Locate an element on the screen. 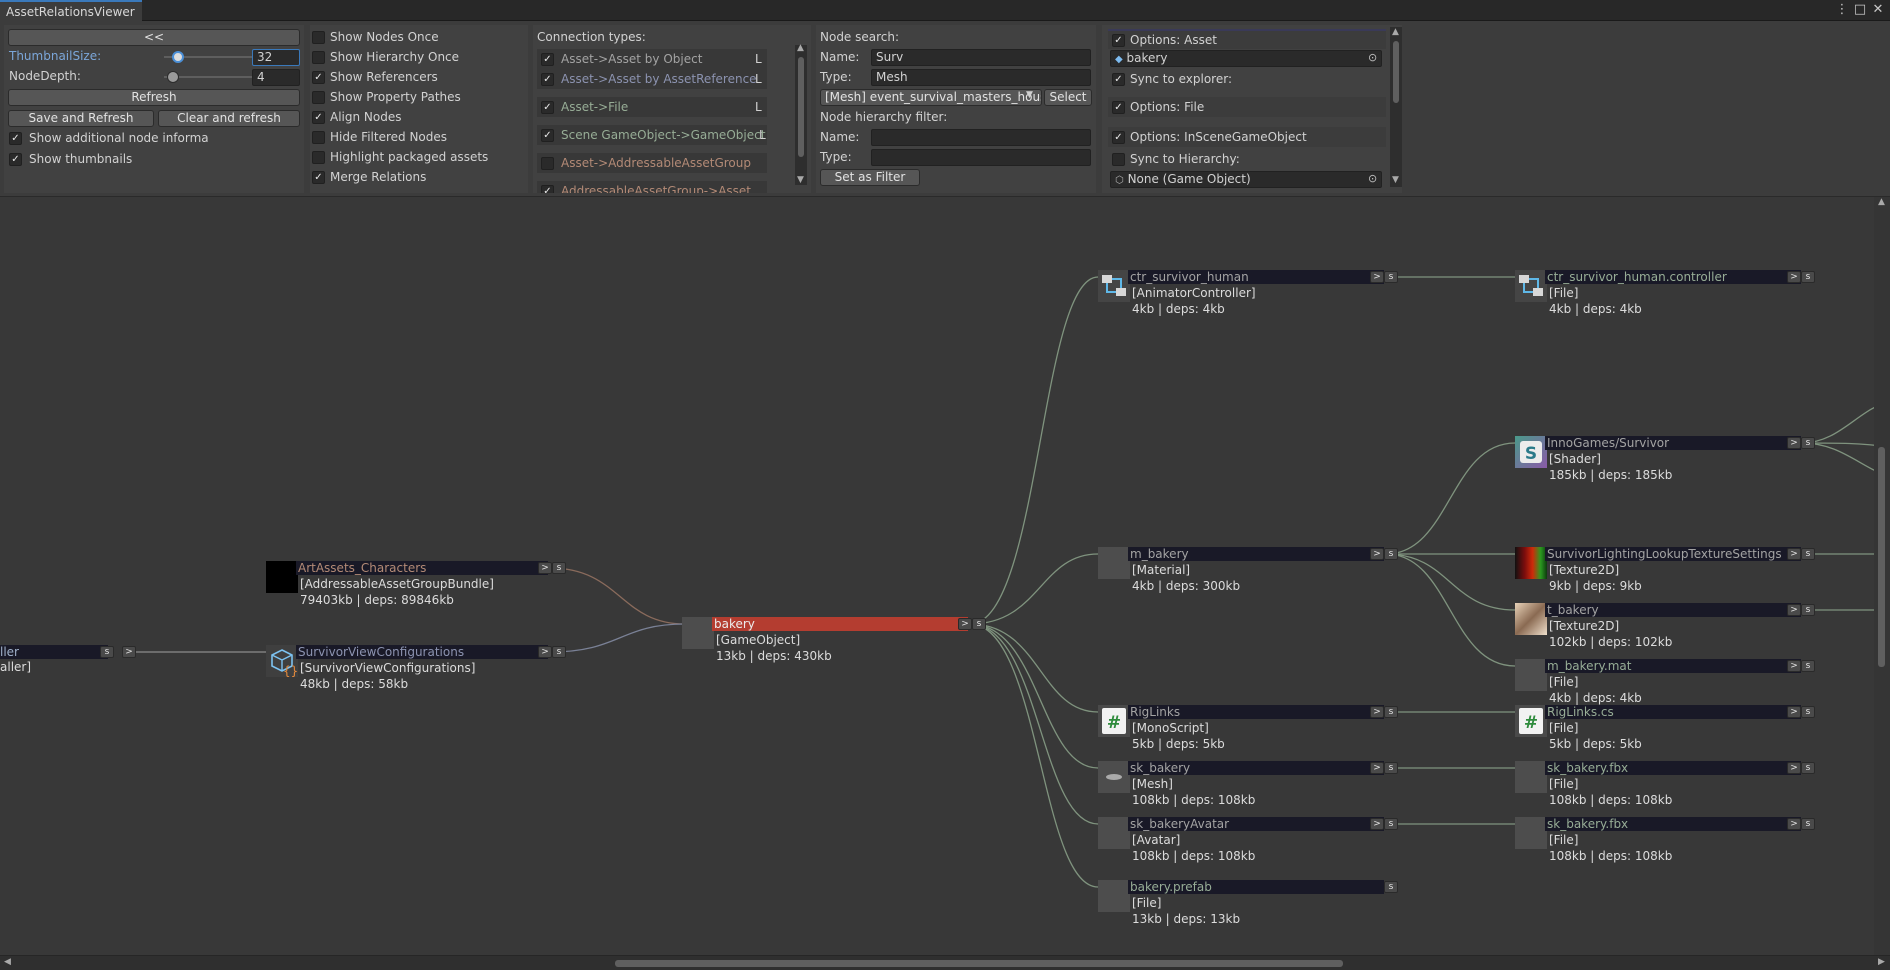 The height and width of the screenshot is (970, 1890). node-header: SurvivorLightingLookupTextureSettings s is located at coordinates (1680, 554).